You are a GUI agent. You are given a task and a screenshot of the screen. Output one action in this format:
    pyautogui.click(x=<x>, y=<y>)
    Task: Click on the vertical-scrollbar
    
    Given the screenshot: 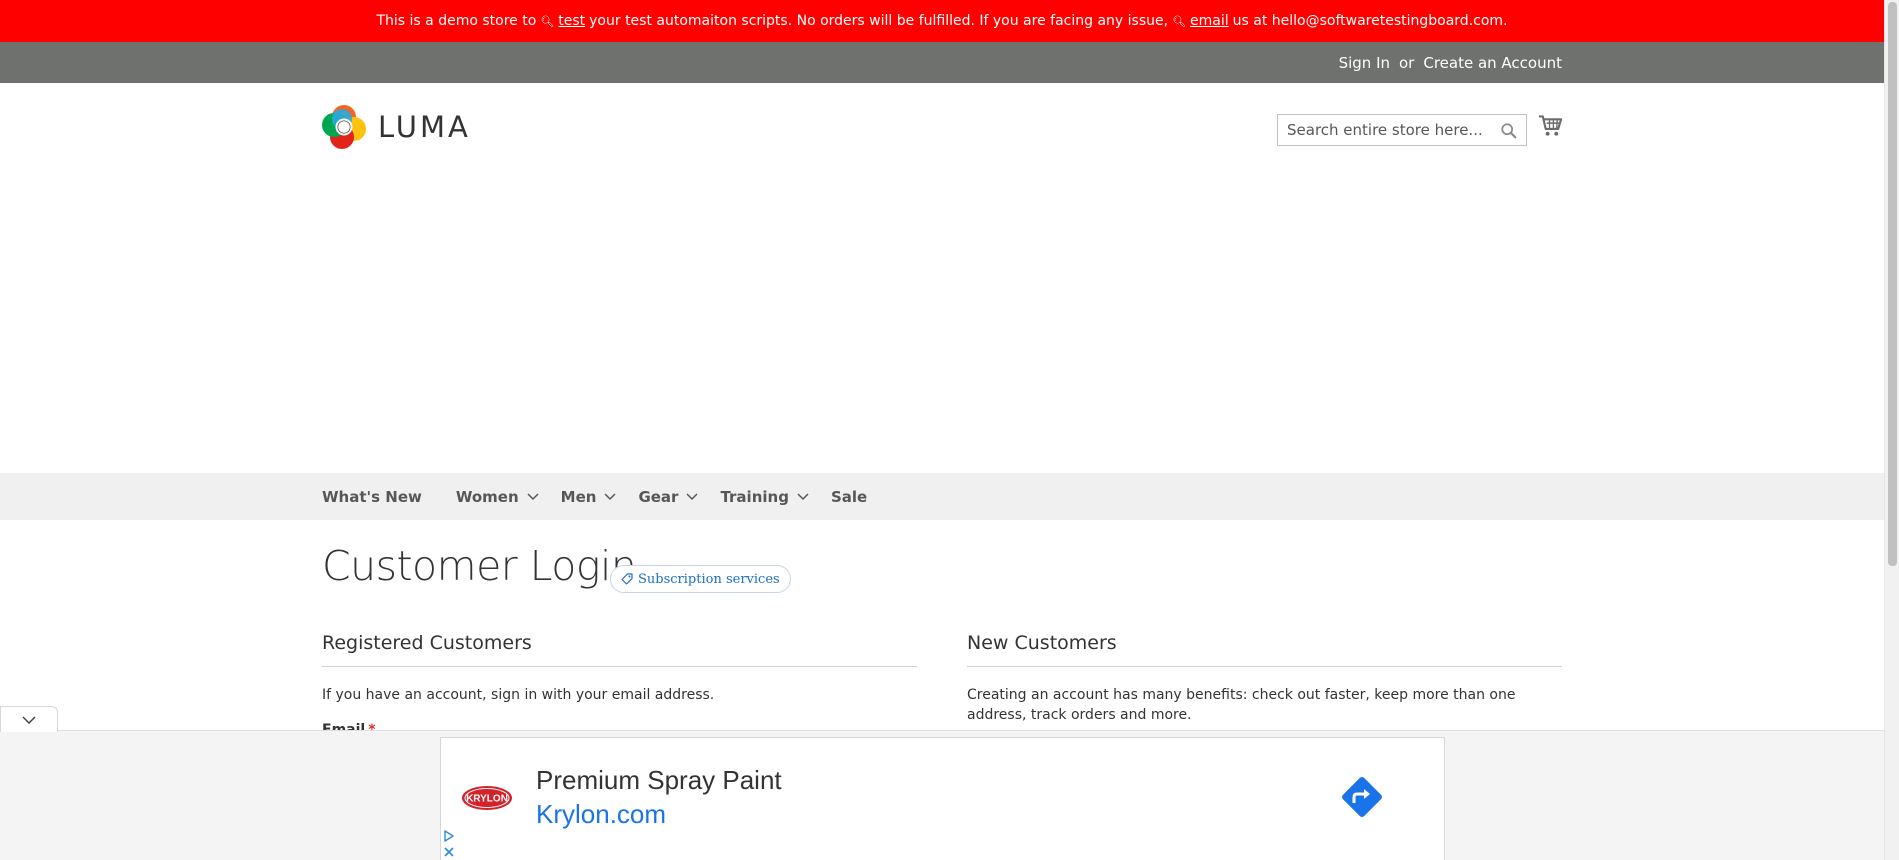 What is the action you would take?
    pyautogui.click(x=1891, y=430)
    